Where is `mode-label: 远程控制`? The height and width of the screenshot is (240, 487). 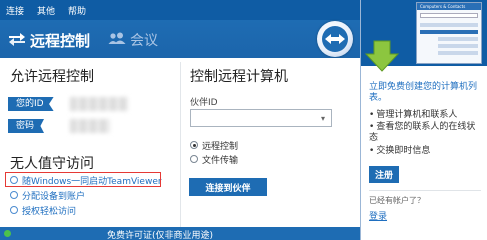
mode-label: 远程控制 is located at coordinates (220, 146).